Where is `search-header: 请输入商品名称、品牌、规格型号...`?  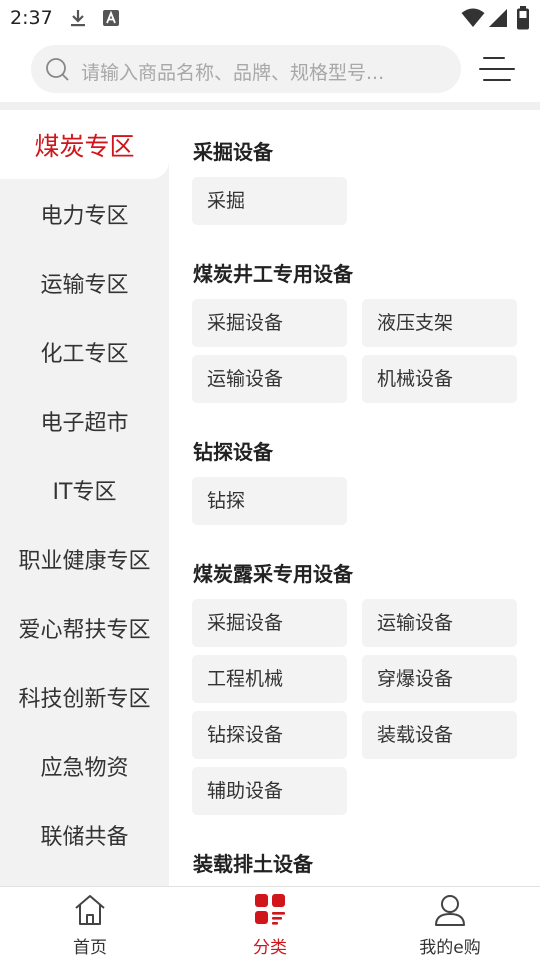
search-header: 请输入商品名称、品牌、规格型号... is located at coordinates (270, 69).